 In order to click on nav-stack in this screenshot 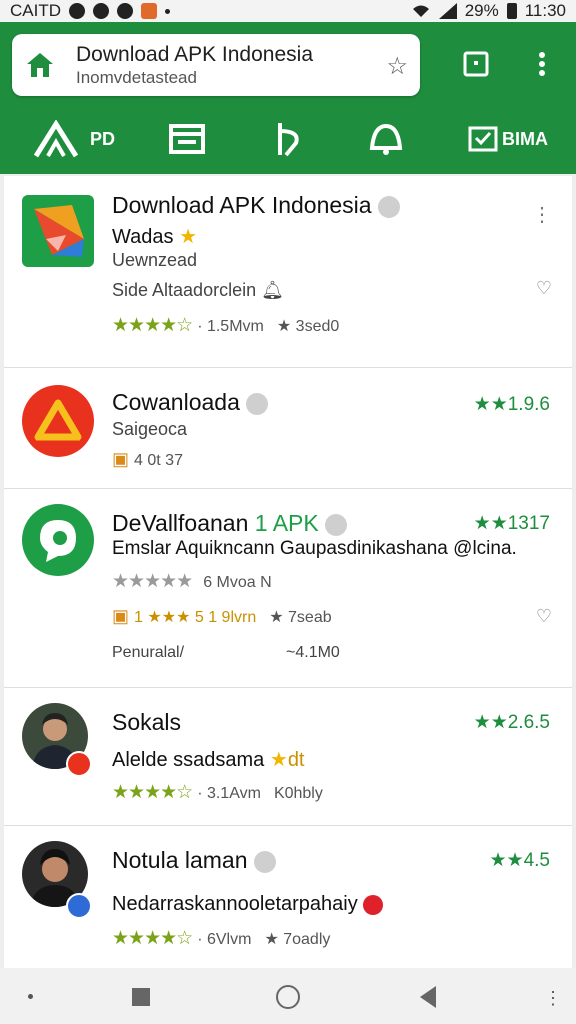, I will do `click(187, 139)`.